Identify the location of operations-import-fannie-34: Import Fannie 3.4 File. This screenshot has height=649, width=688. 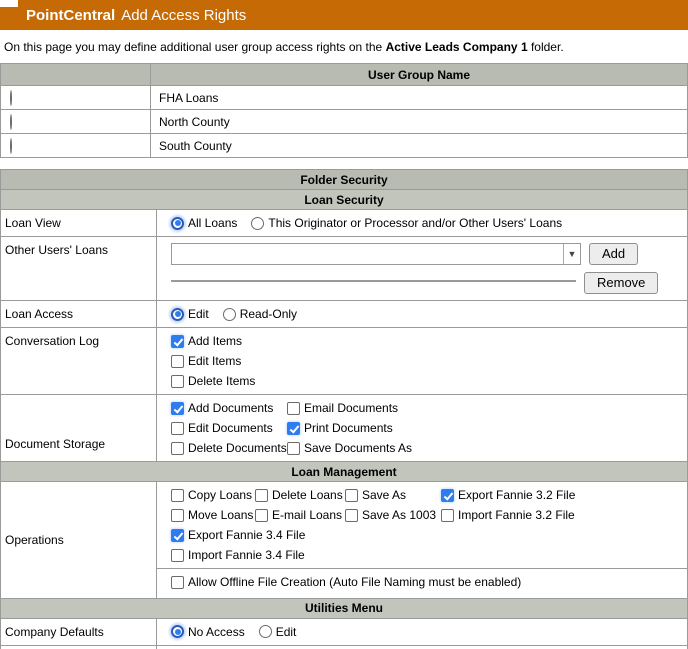
(238, 555).